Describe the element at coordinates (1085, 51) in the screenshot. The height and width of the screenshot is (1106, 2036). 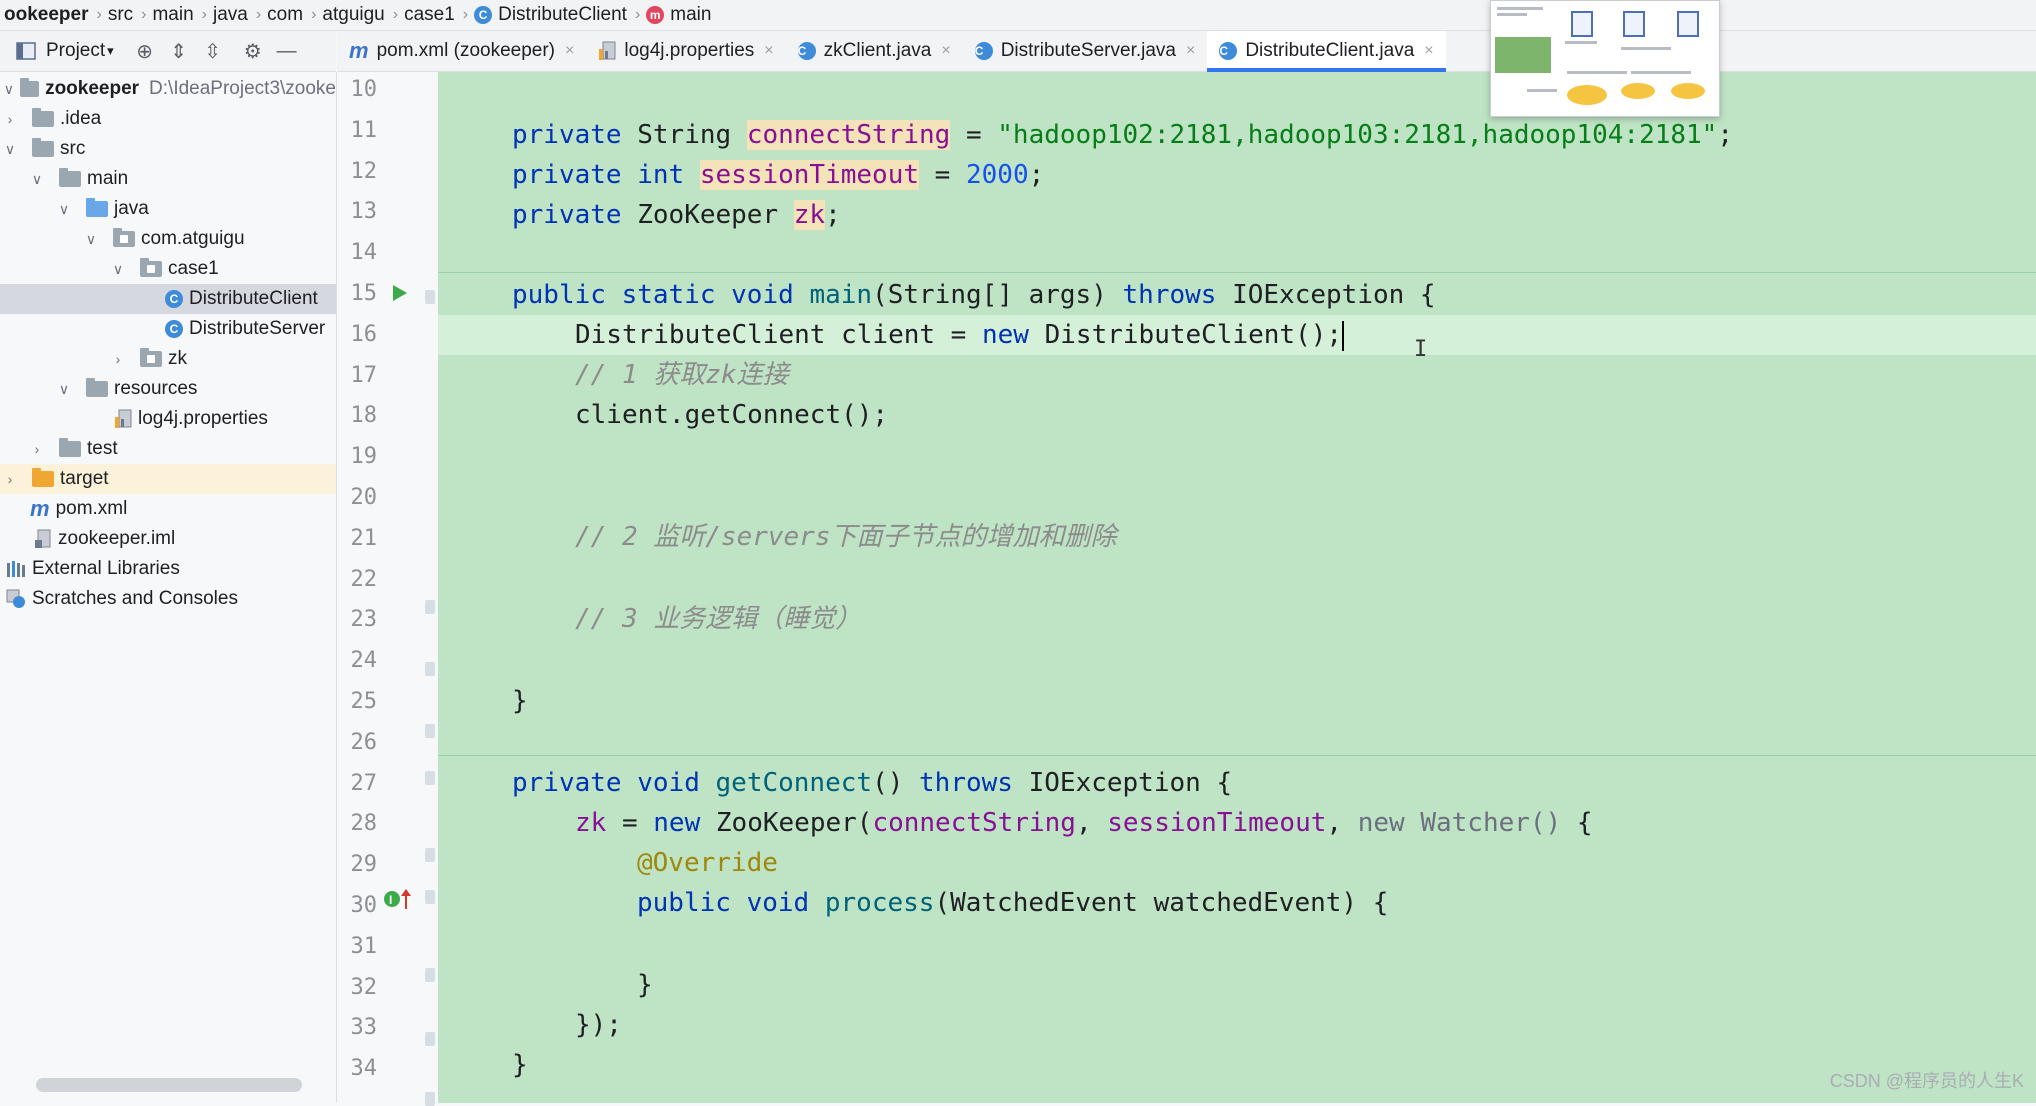
I see `tab-distributeserver-java: C DistributeServer.java ×` at that location.